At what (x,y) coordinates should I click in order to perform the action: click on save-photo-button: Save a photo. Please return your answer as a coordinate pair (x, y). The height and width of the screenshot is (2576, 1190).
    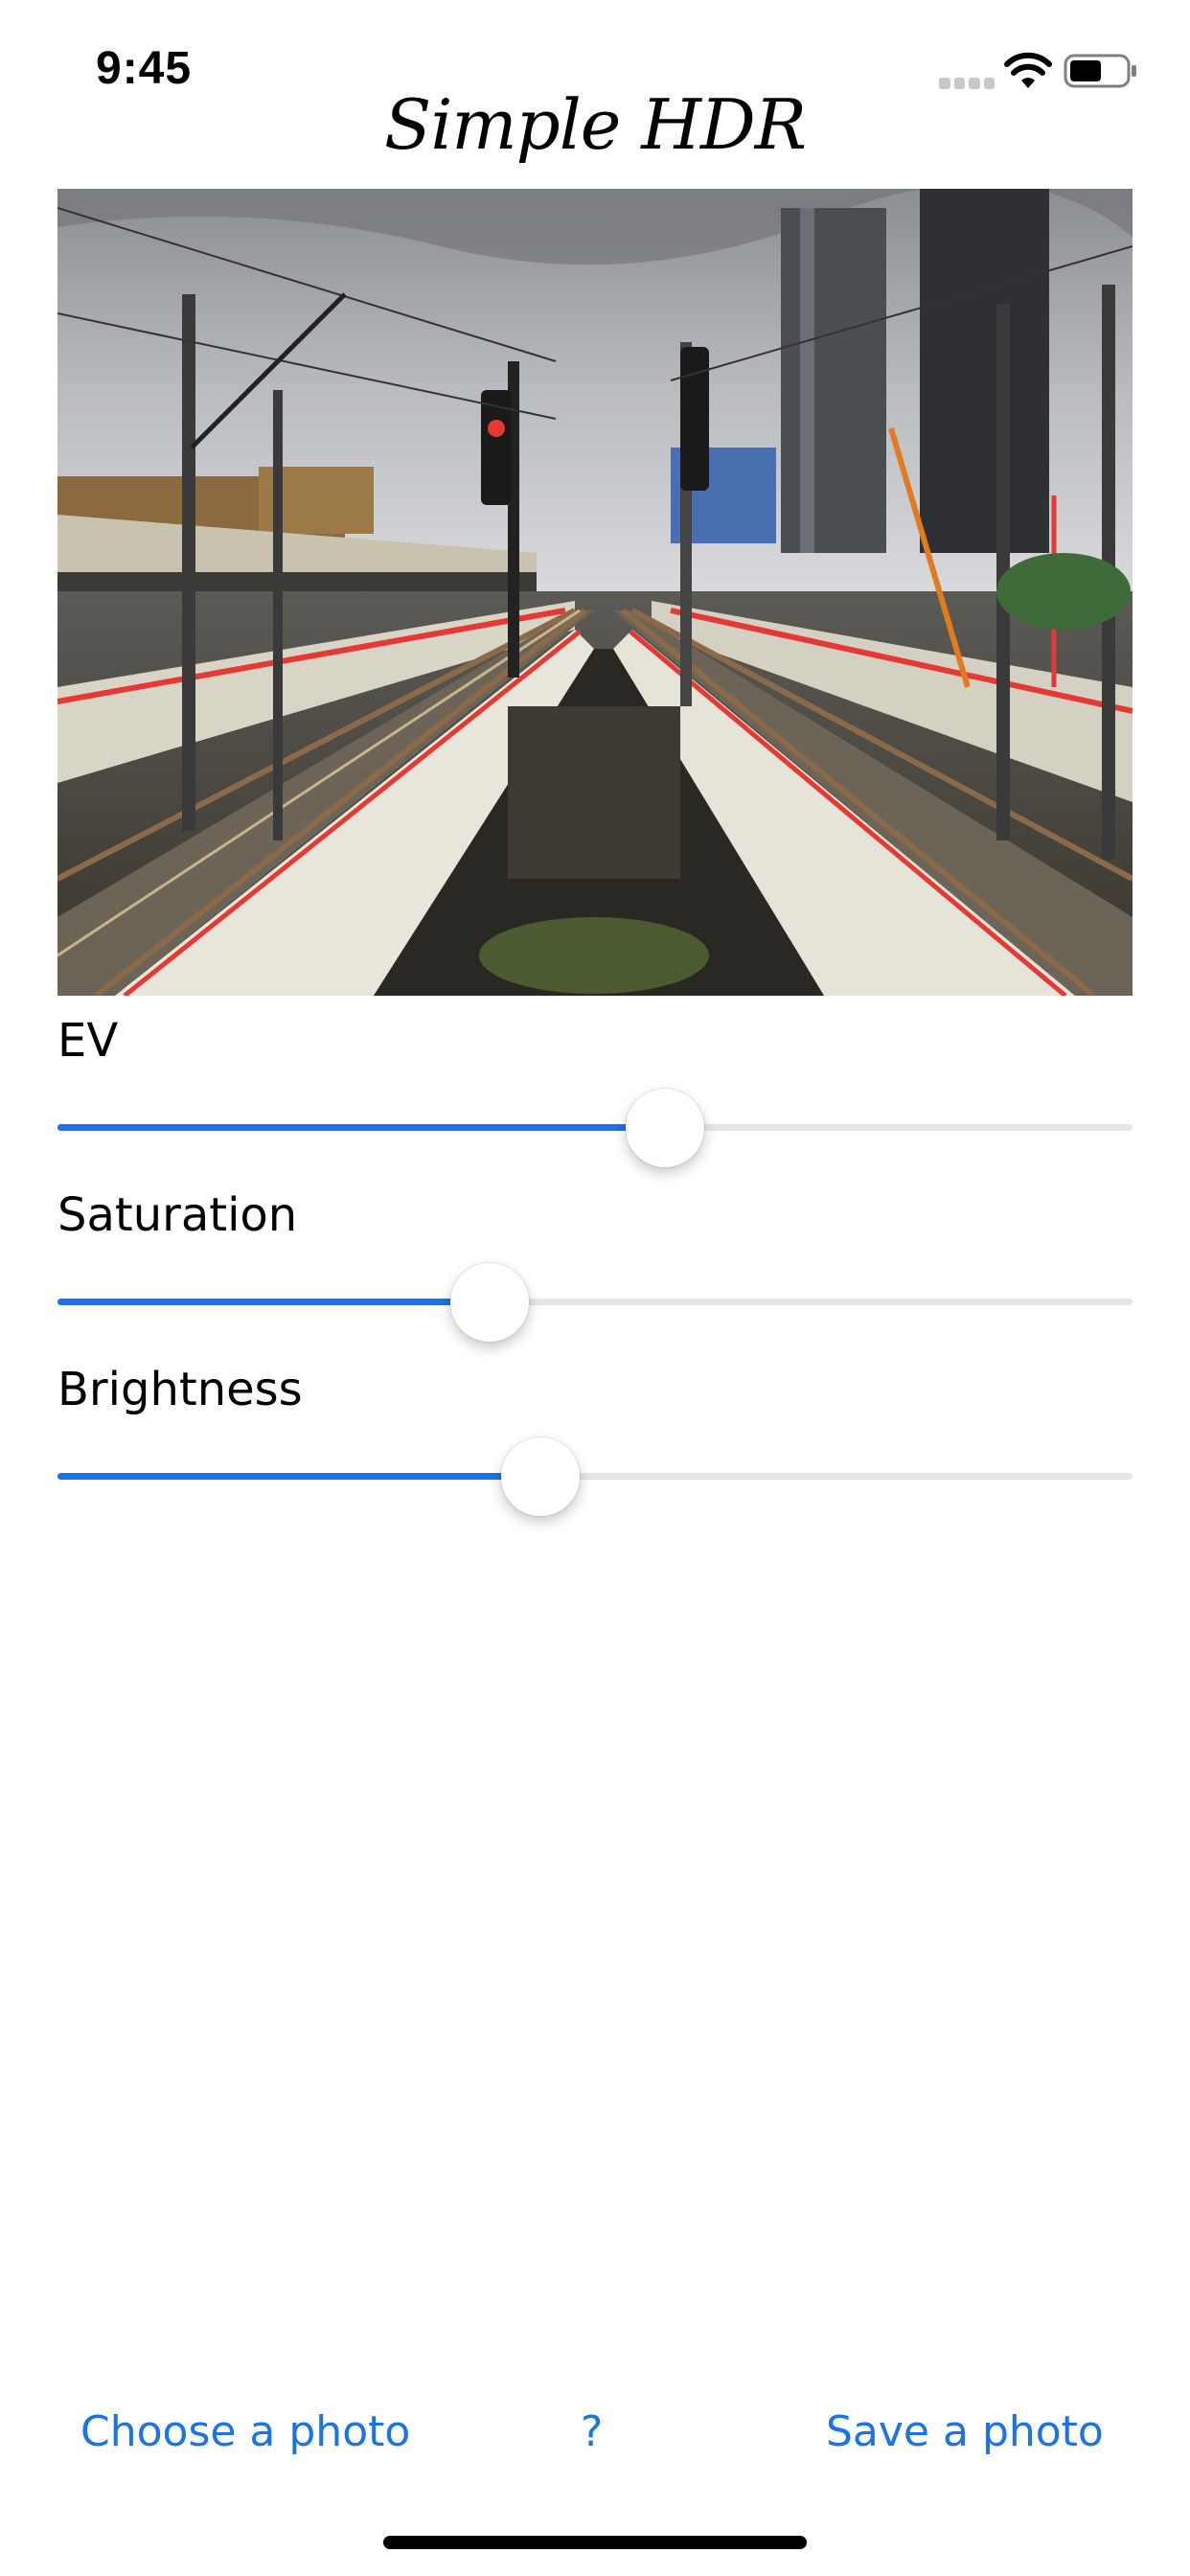
    Looking at the image, I should click on (965, 2431).